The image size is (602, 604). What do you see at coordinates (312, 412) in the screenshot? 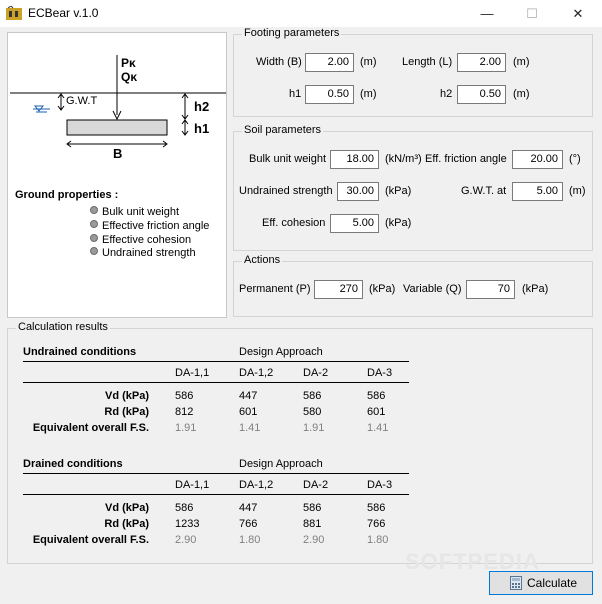
I see `cell: 580` at bounding box center [312, 412].